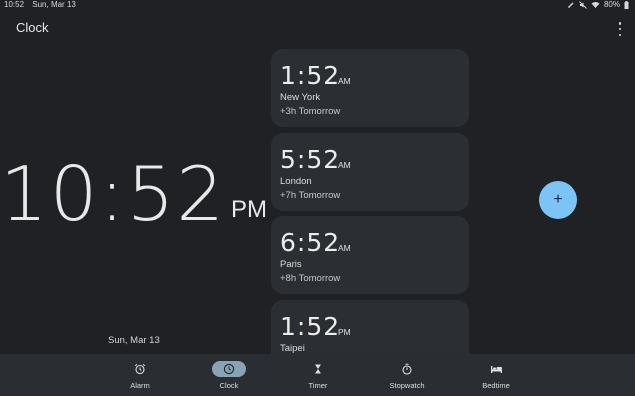 The image size is (635, 396). Describe the element at coordinates (310, 159) in the screenshot. I see `city-time: 5:52` at that location.